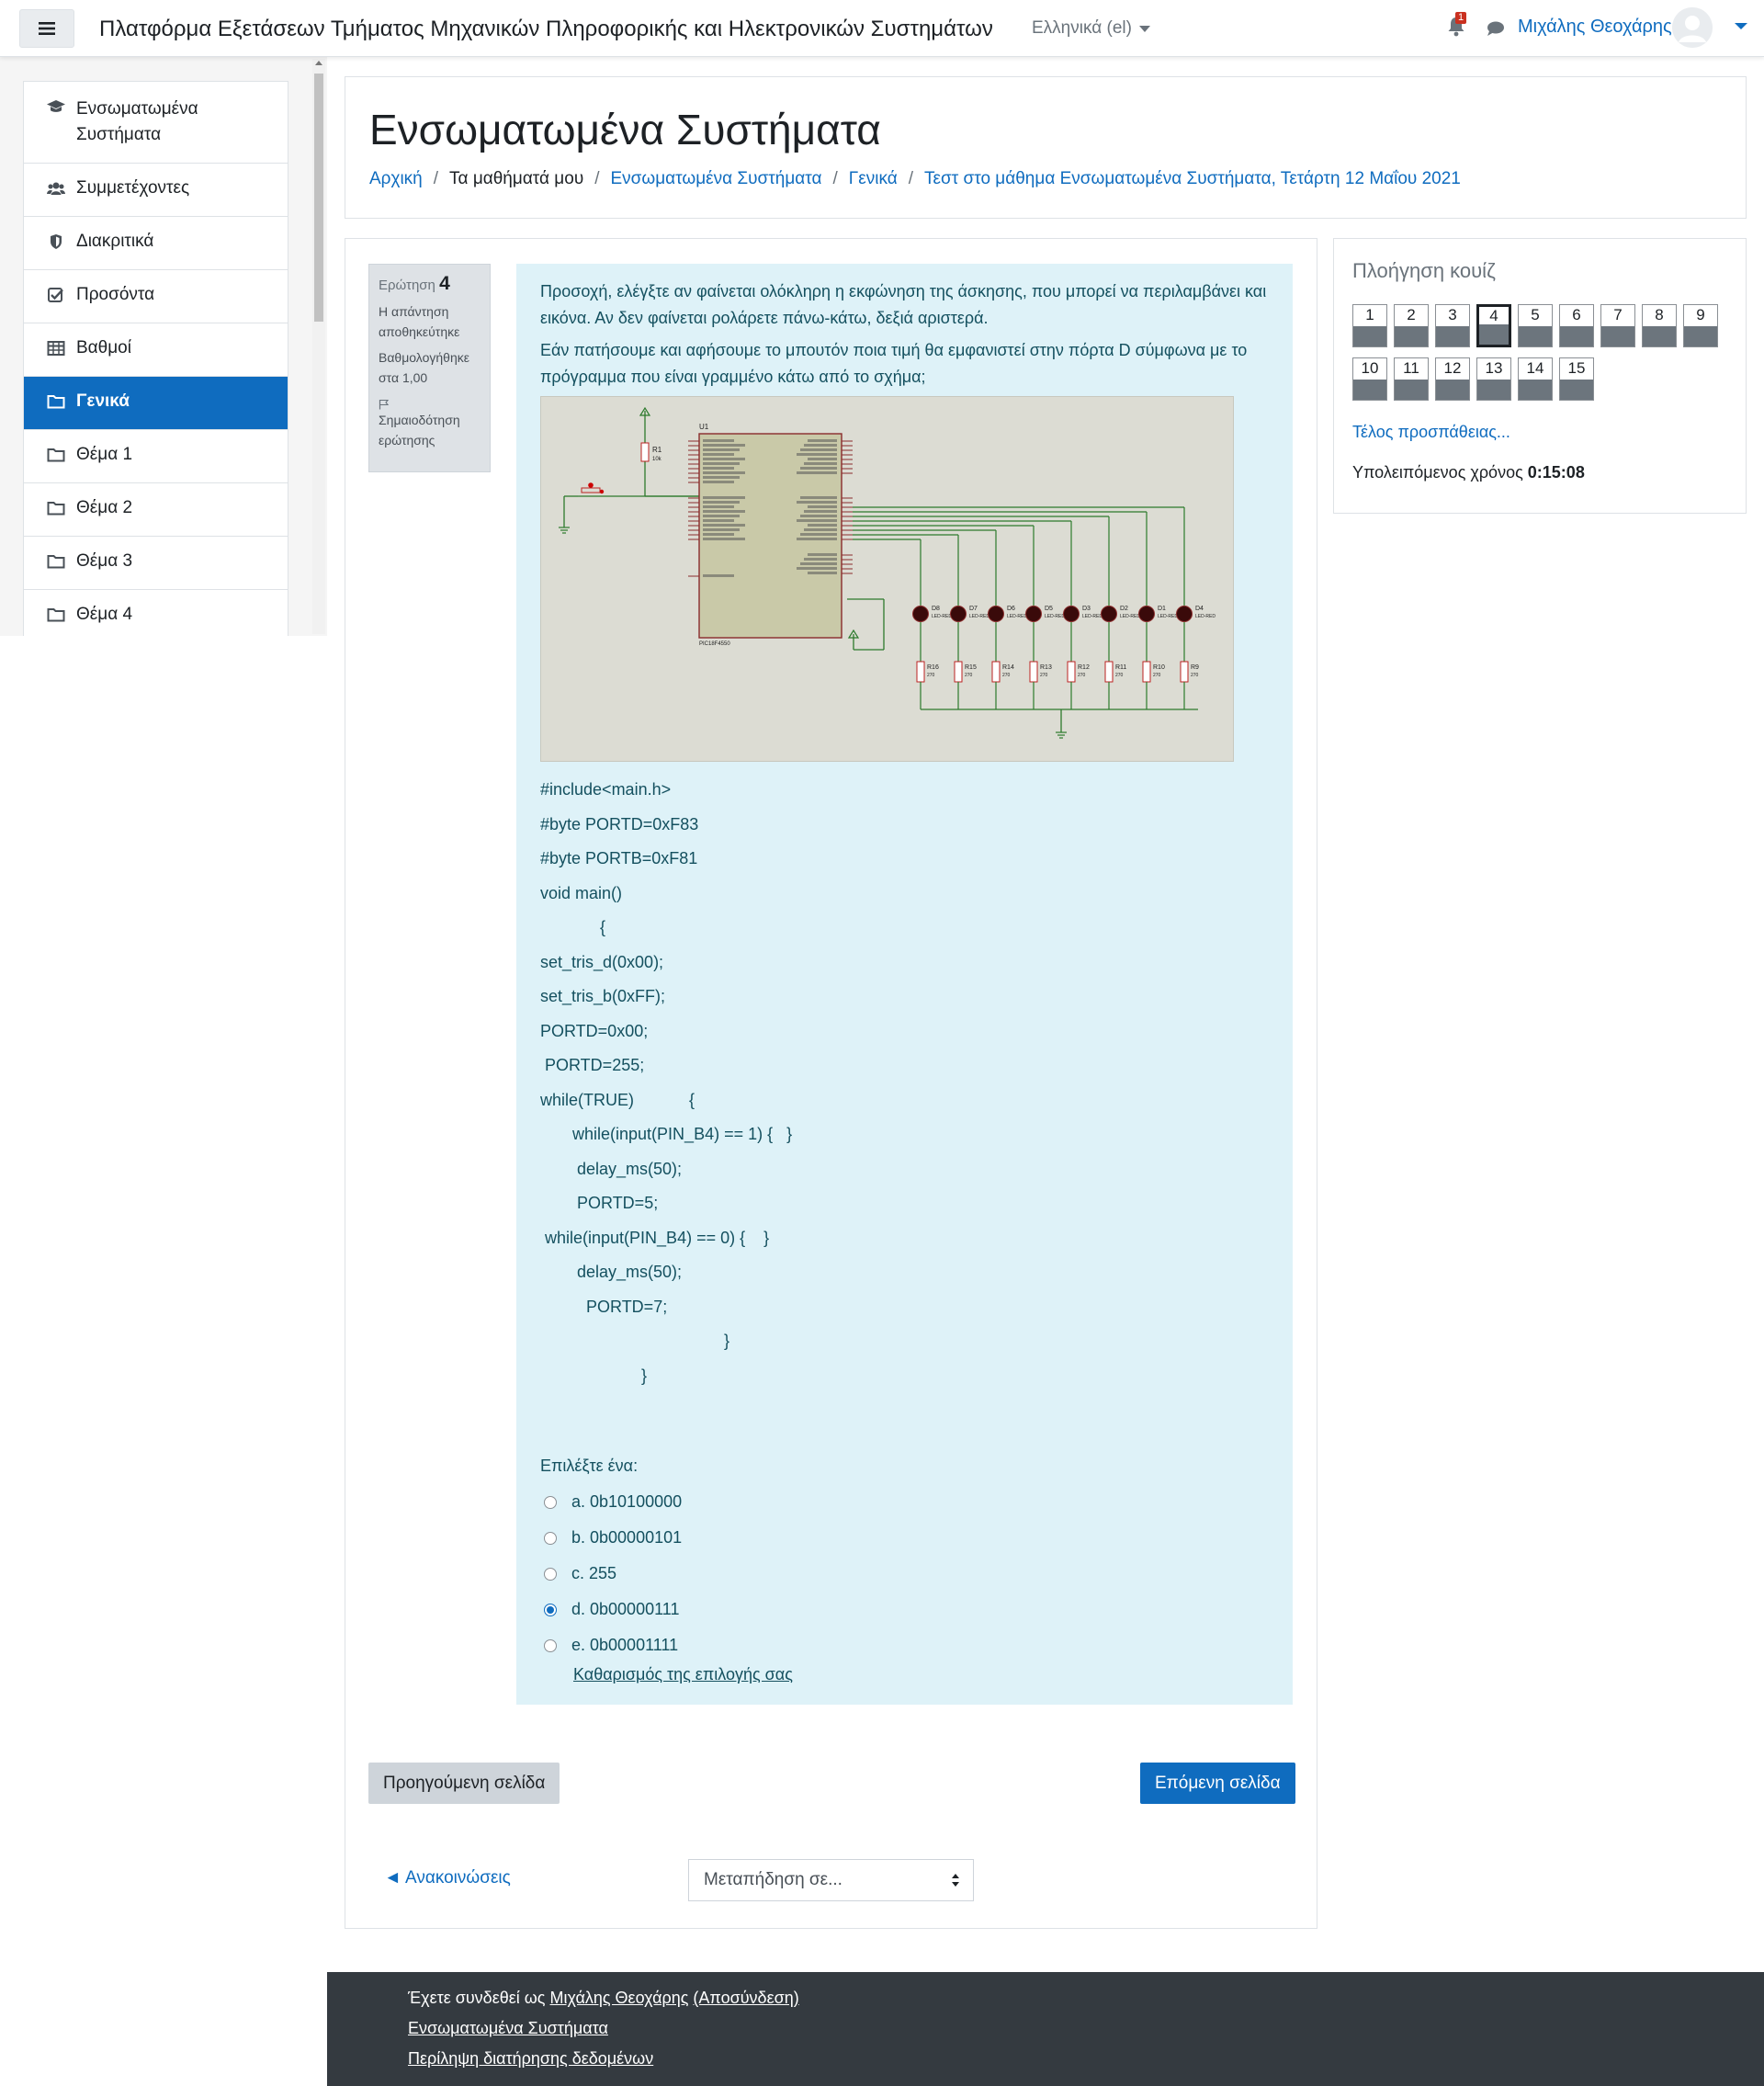 The image size is (1764, 2086). What do you see at coordinates (1659, 325) in the screenshot?
I see `quiz-nav-button-8: 8` at bounding box center [1659, 325].